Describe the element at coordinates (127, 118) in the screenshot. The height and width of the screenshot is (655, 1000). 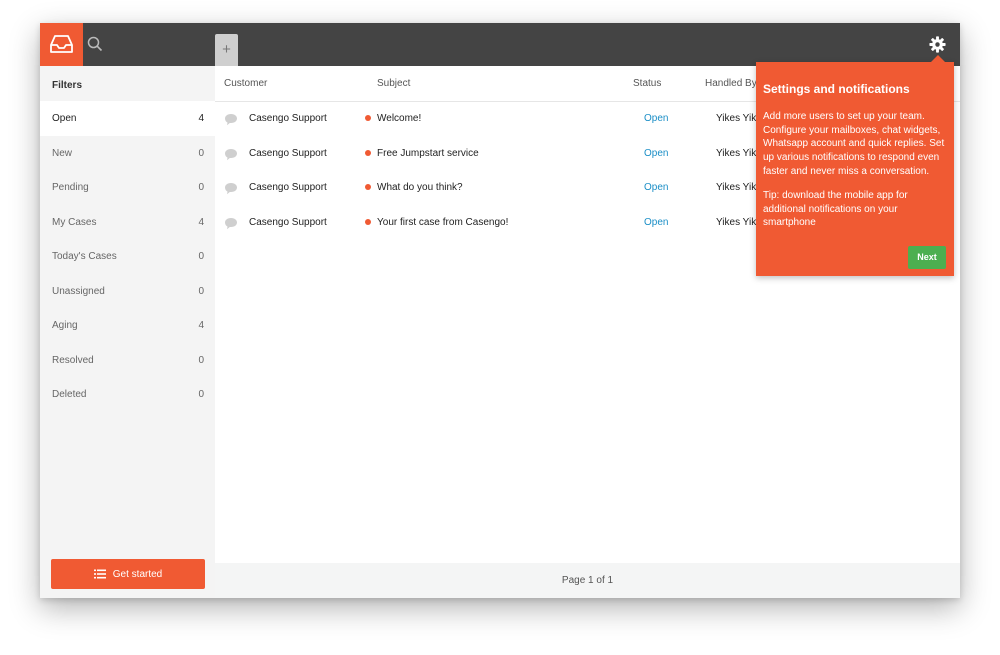
I see `filter-item-open: Open 4` at that location.